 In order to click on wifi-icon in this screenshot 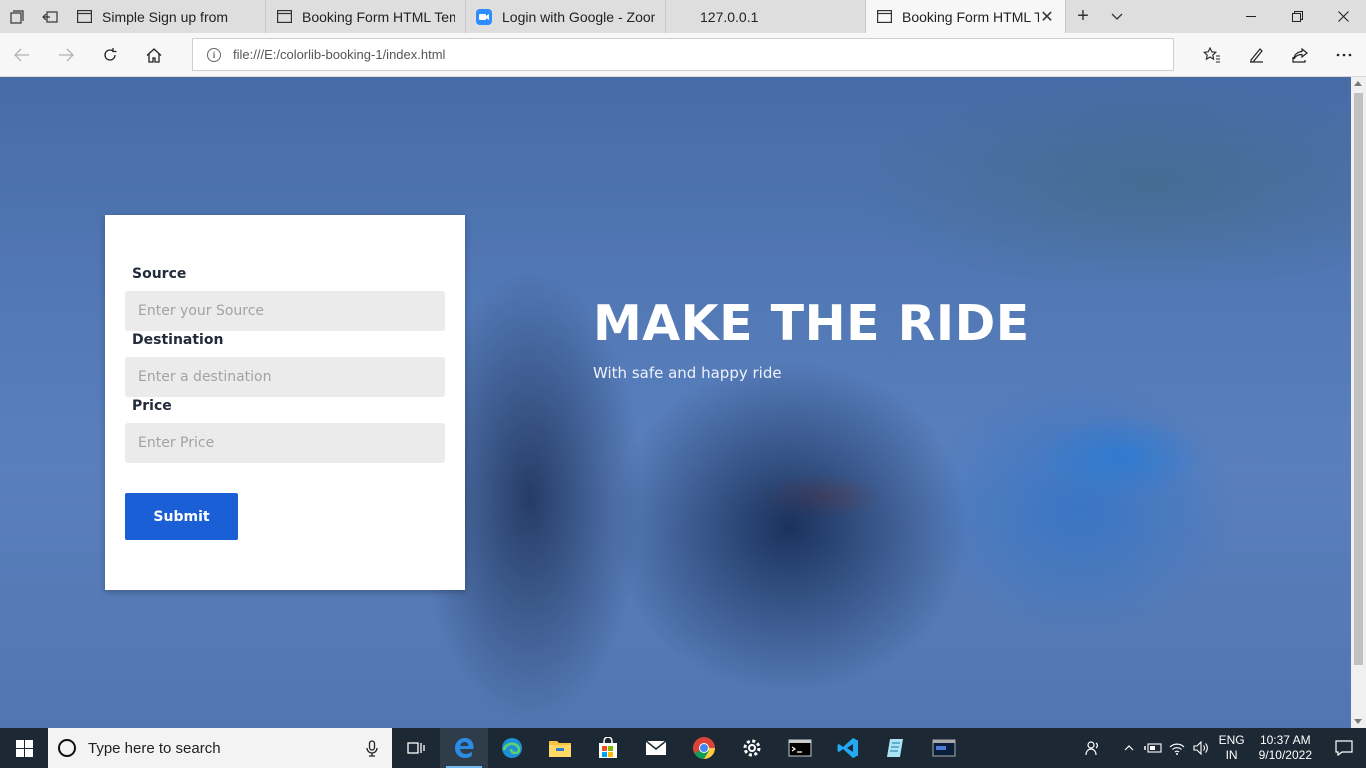, I will do `click(1177, 748)`.